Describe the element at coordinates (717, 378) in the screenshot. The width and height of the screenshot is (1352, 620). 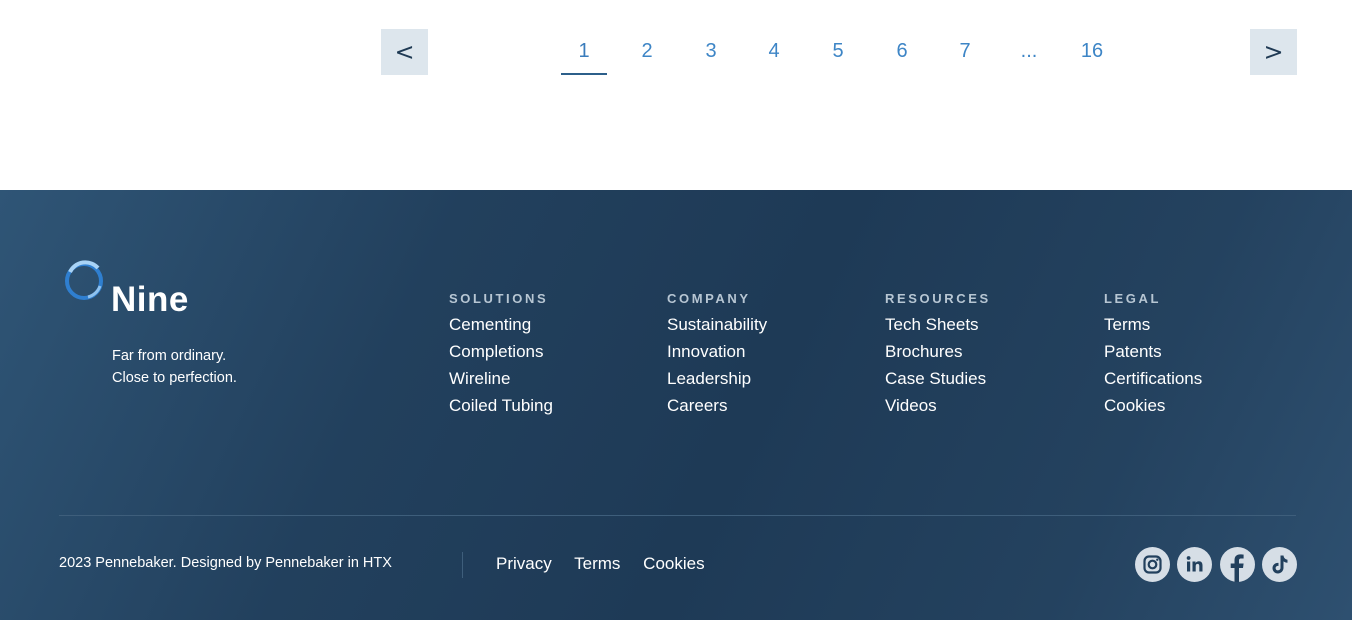
I see `footer-link-leadership: Leadership` at that location.